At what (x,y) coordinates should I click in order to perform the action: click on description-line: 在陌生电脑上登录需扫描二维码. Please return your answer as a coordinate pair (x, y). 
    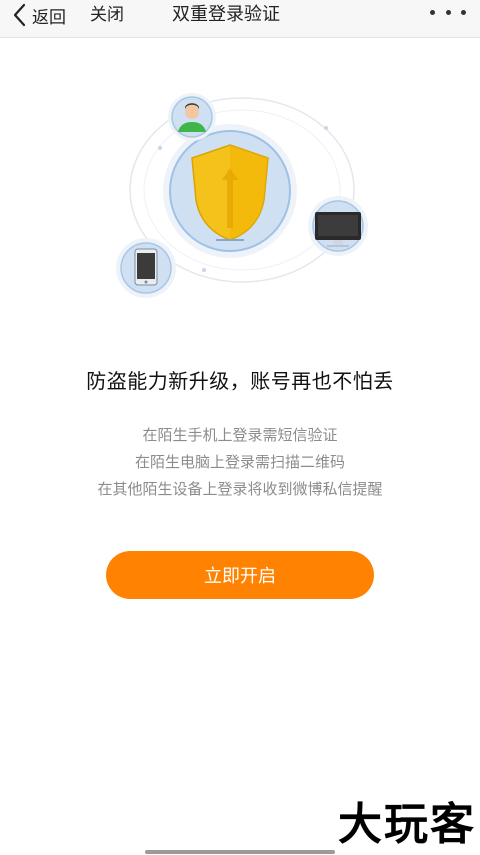
    Looking at the image, I should click on (239, 462).